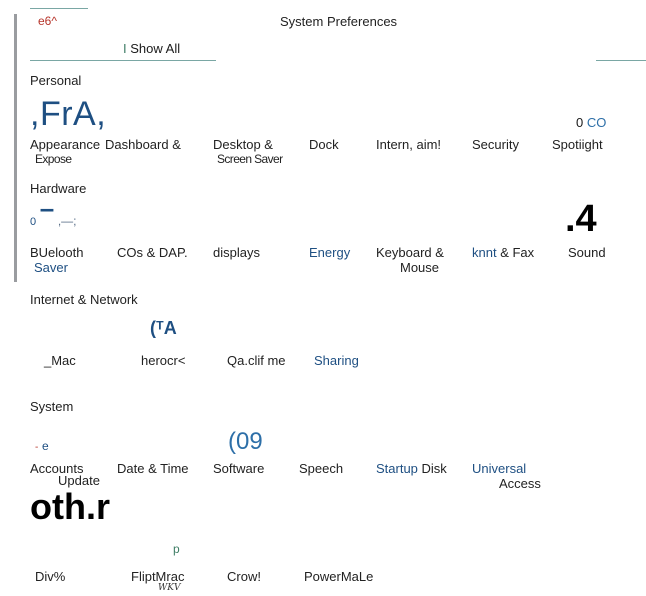 The width and height of the screenshot is (646, 596). Describe the element at coordinates (143, 144) in the screenshot. I see `pref-label: Dashboard &` at that location.